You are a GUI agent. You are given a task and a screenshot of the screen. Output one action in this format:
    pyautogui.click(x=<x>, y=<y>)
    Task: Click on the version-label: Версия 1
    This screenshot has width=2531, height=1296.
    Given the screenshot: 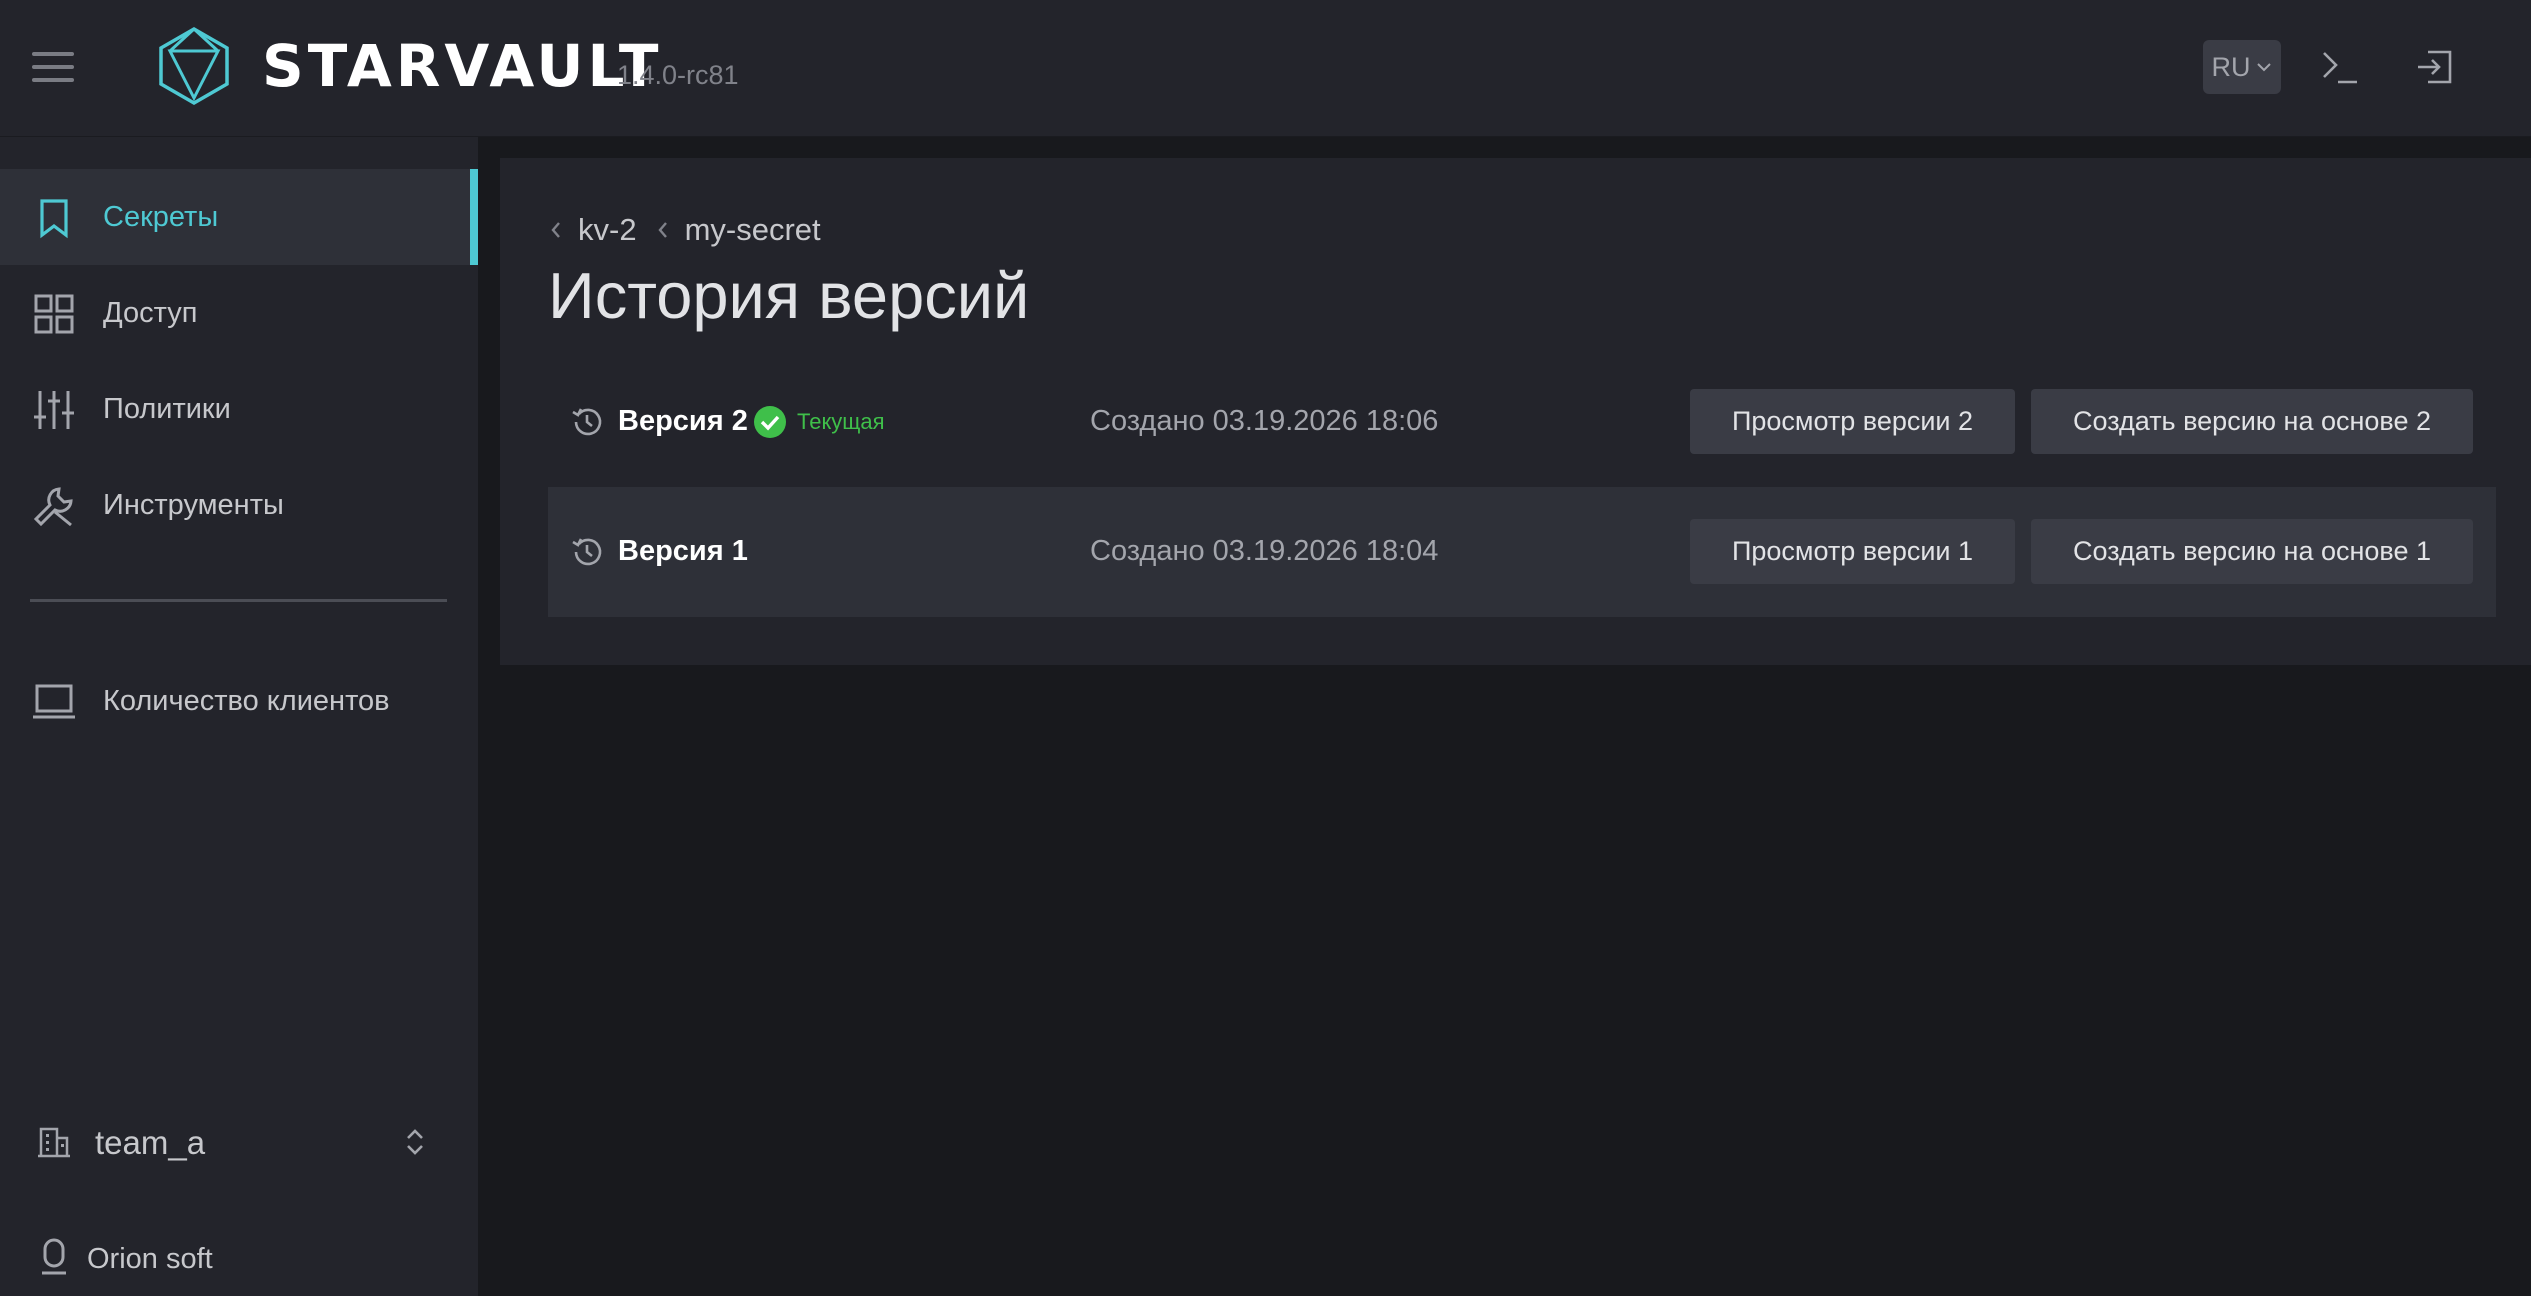 What is the action you would take?
    pyautogui.click(x=683, y=551)
    